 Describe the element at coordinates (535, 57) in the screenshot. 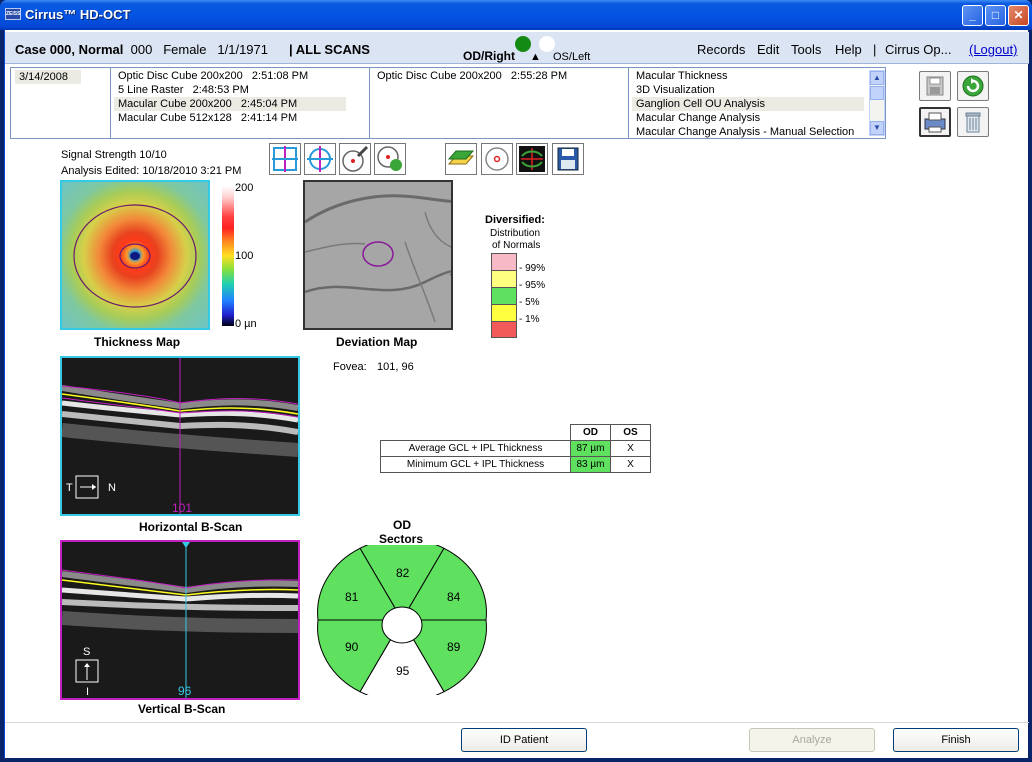

I see `eye-selector-arrow-icon: ▲` at that location.